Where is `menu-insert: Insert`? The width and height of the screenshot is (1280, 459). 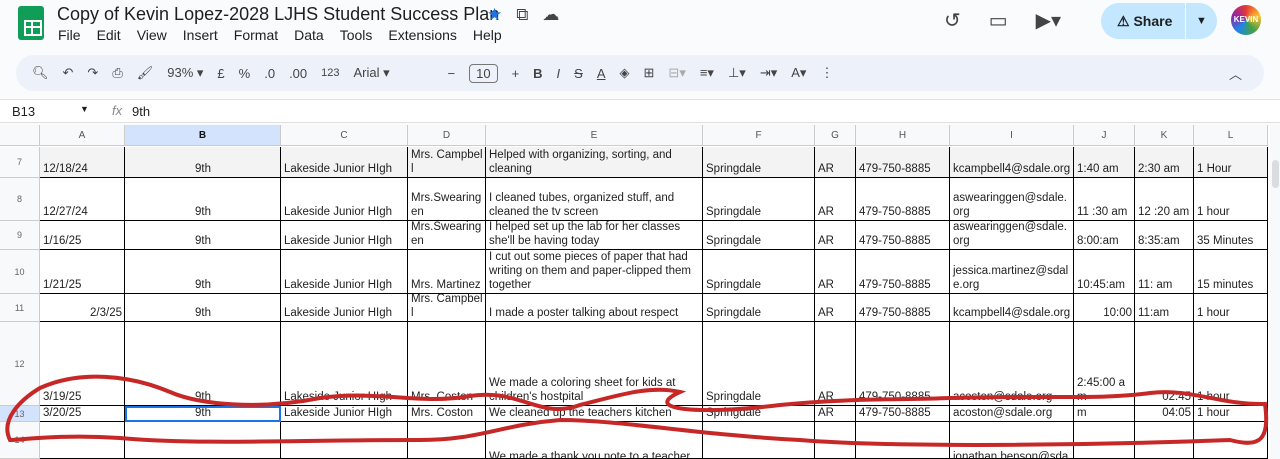 menu-insert: Insert is located at coordinates (200, 35).